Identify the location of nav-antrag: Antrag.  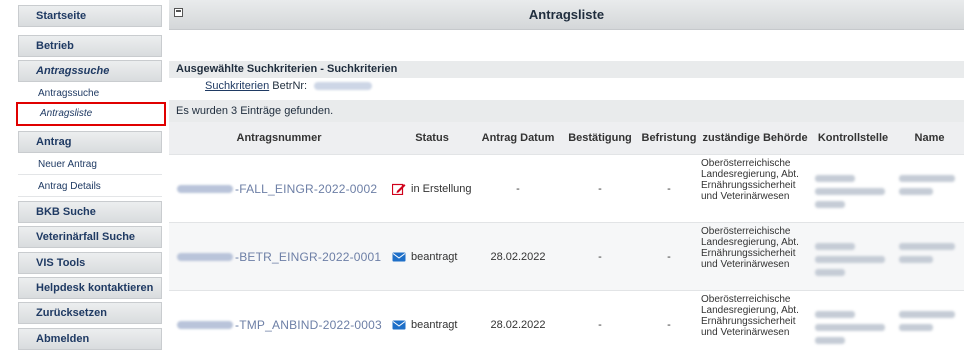
(90, 142).